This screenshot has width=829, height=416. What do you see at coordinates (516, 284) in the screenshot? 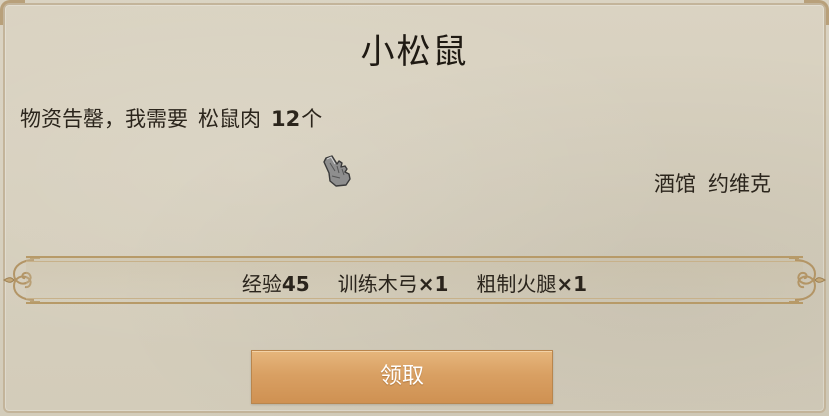
I see `reward-label: 粗制火腿` at bounding box center [516, 284].